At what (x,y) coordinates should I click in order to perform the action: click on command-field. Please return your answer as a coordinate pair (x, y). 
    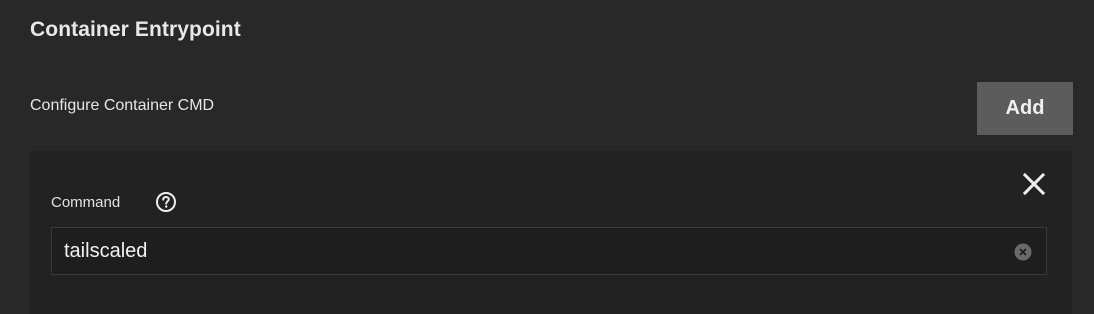
    Looking at the image, I should click on (549, 251).